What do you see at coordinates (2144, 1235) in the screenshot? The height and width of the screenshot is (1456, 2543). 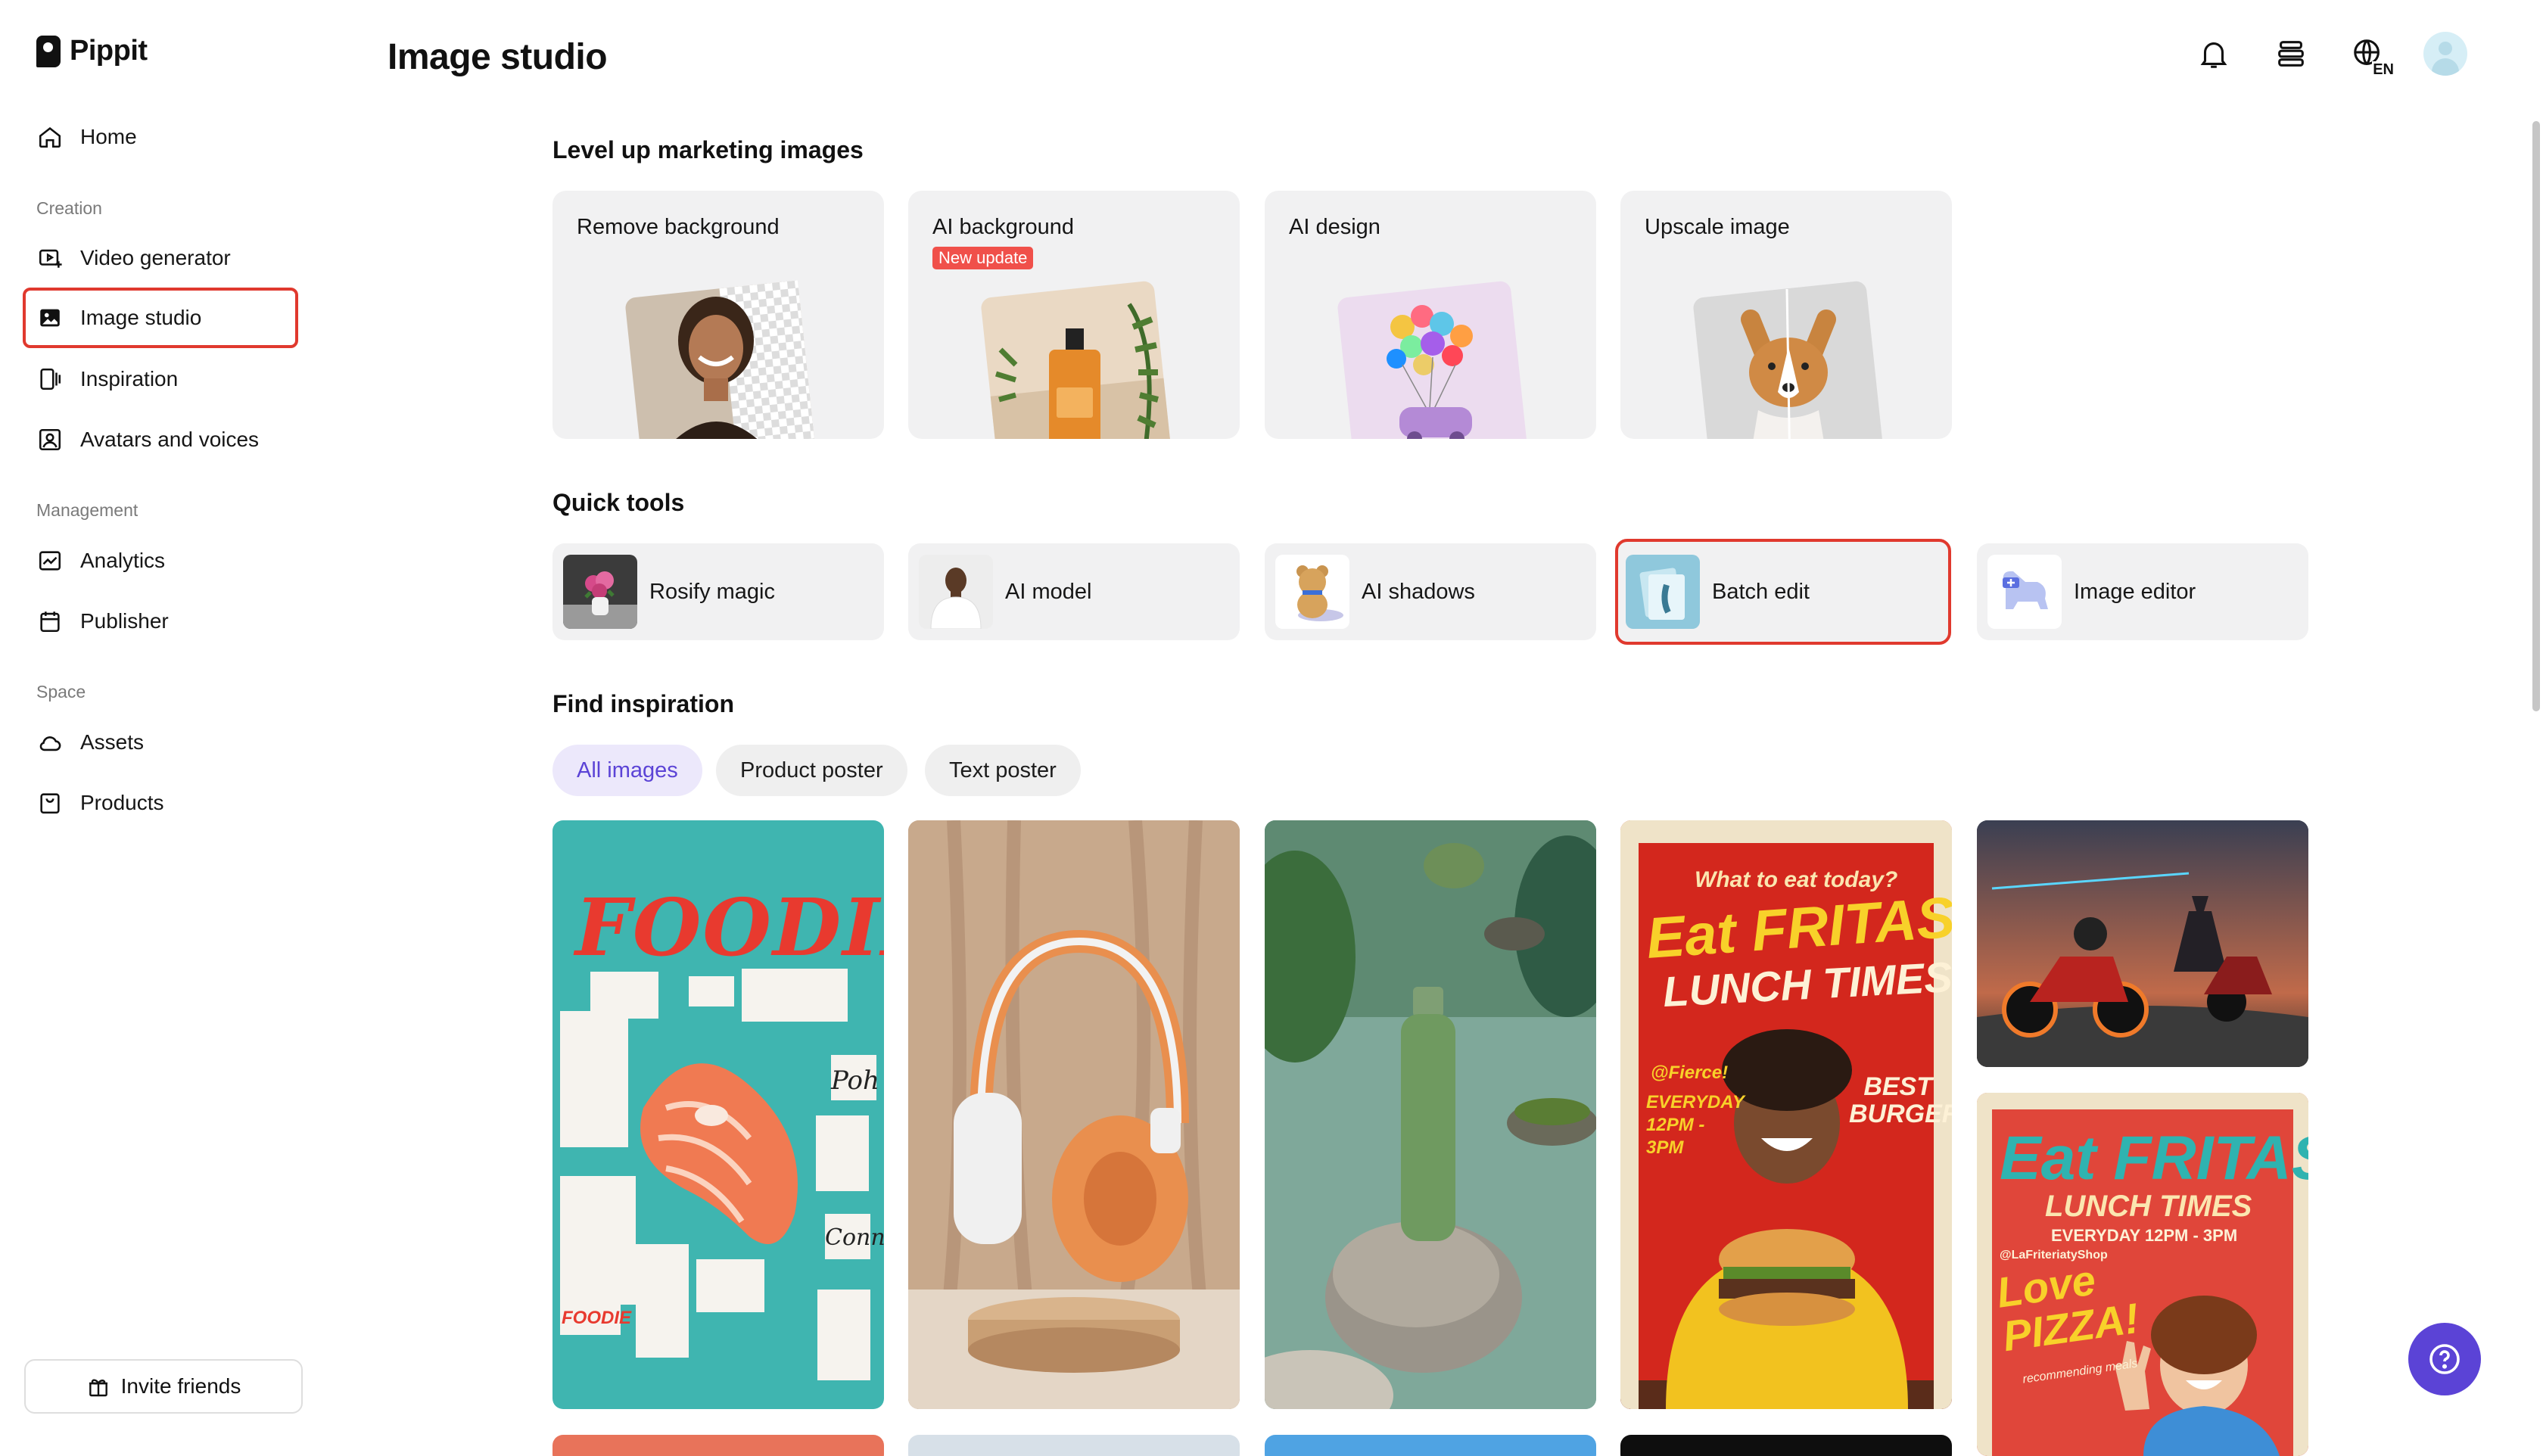 I see `pizza-time: EVERYDAY 12PM - 3PM` at bounding box center [2144, 1235].